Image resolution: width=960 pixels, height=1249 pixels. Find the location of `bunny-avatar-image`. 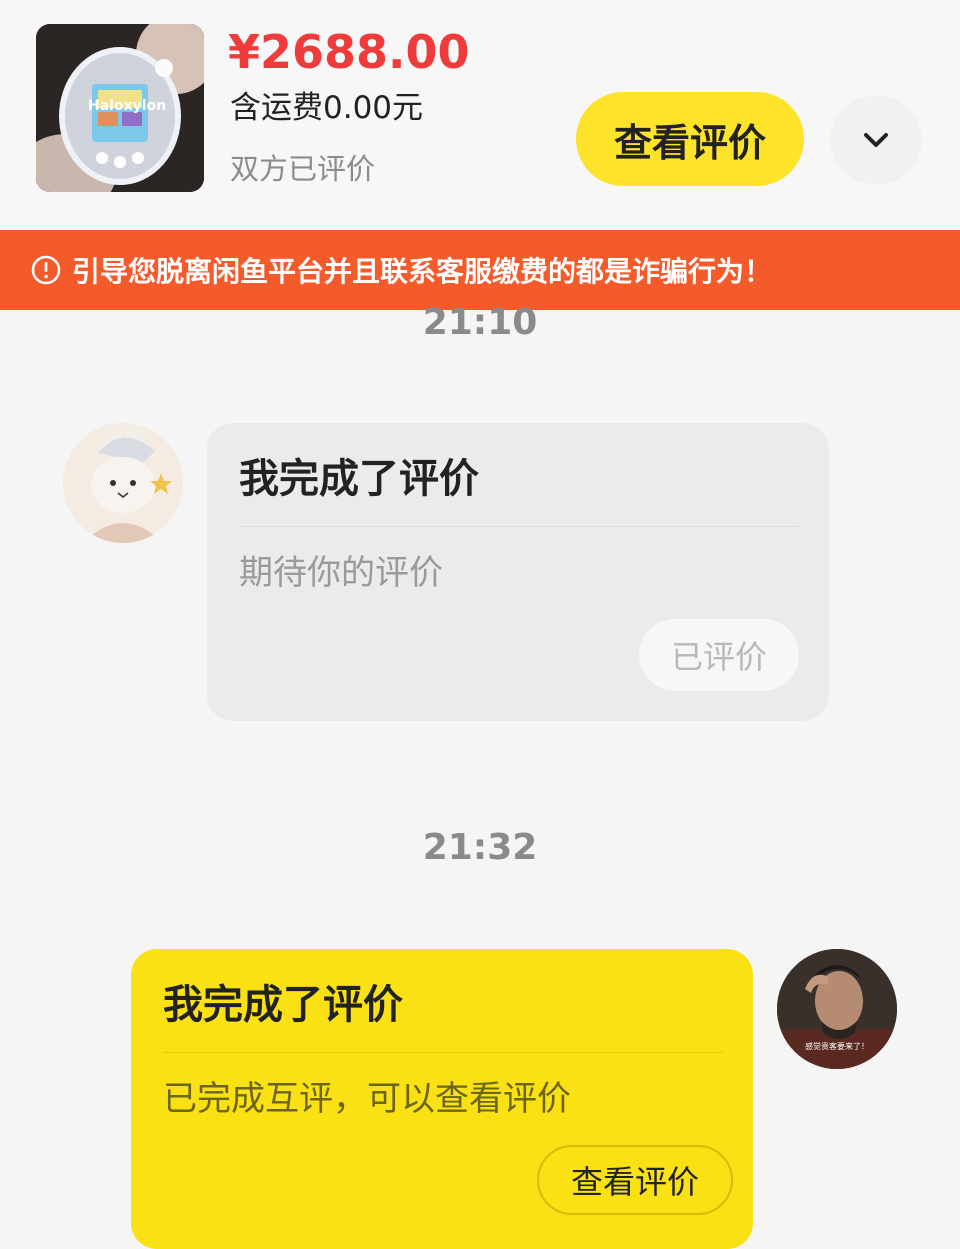

bunny-avatar-image is located at coordinates (123, 483).